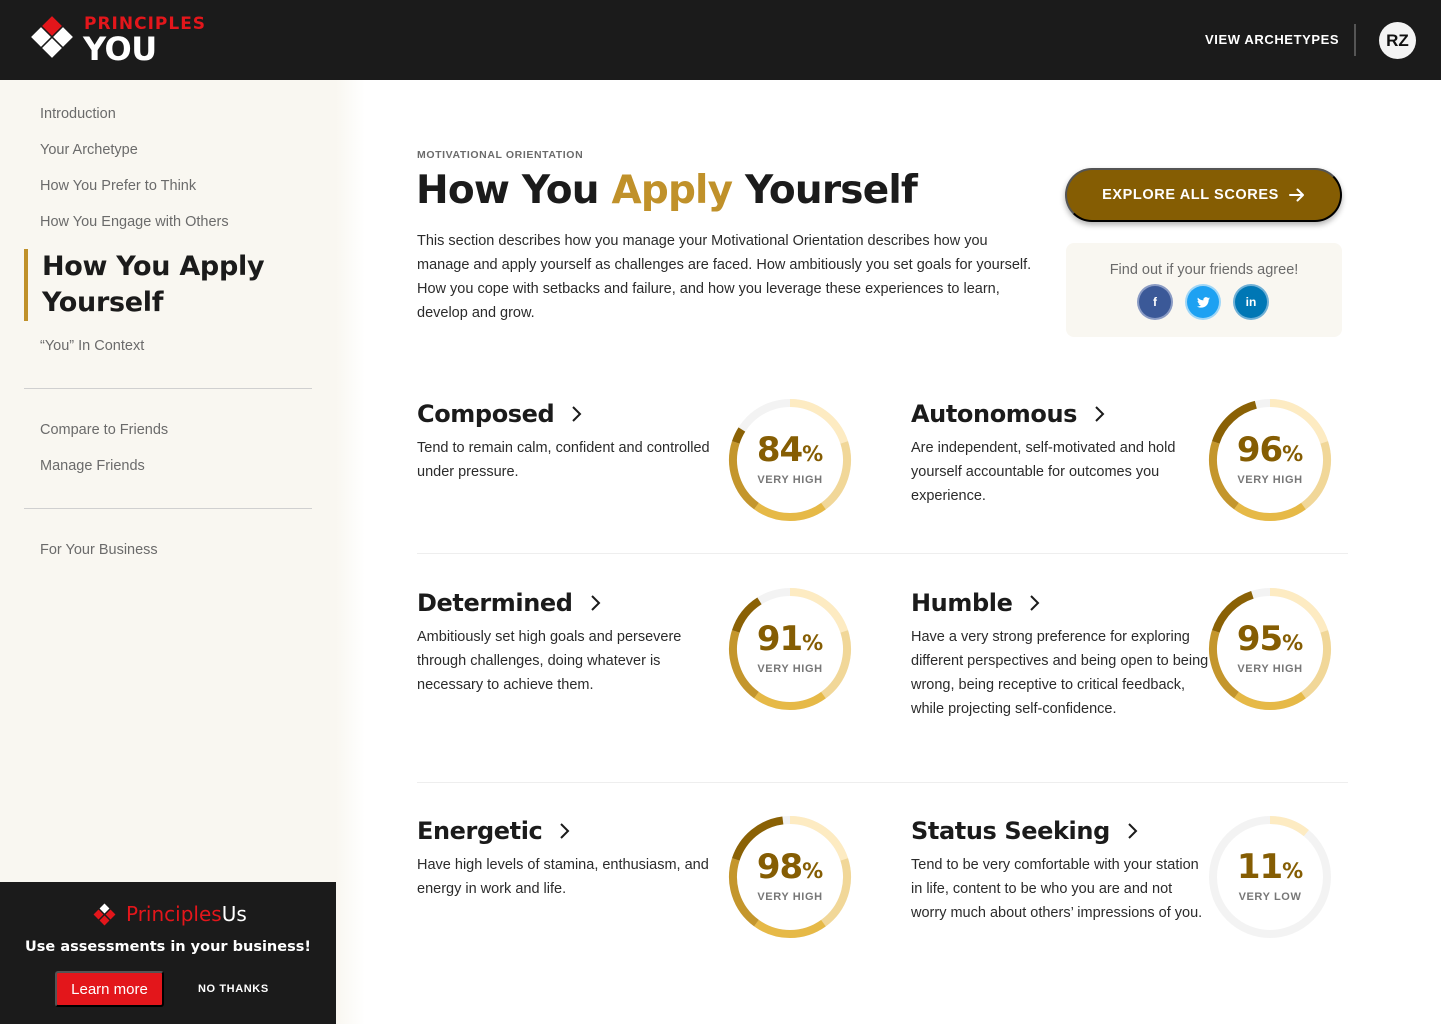 This screenshot has width=1441, height=1024. I want to click on sidebar-item-you-in-context: “You” In Context, so click(92, 346).